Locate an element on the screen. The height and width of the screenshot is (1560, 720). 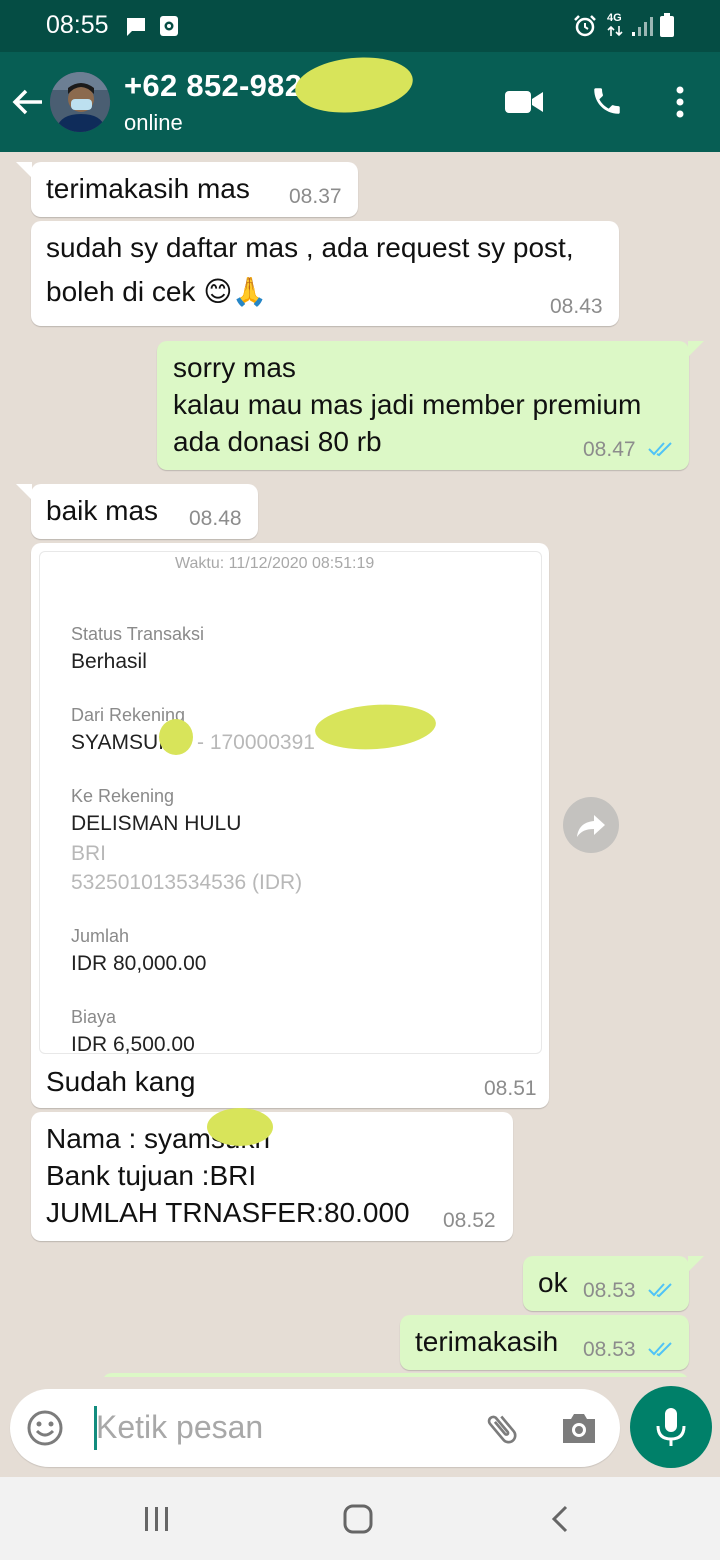
message-notification-icon is located at coordinates (136, 27).